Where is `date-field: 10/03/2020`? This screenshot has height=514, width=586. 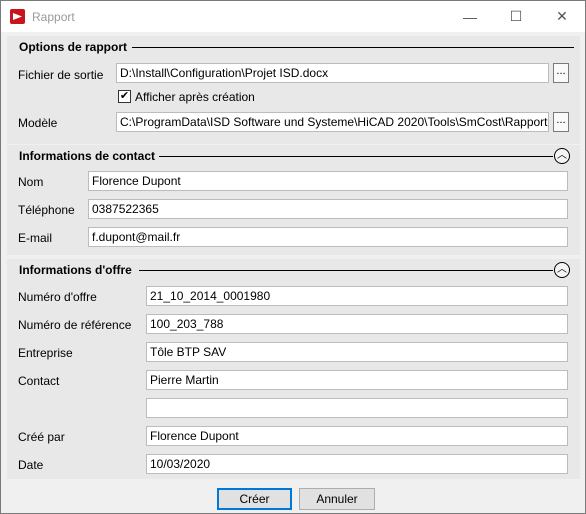
date-field: 10/03/2020 is located at coordinates (357, 464).